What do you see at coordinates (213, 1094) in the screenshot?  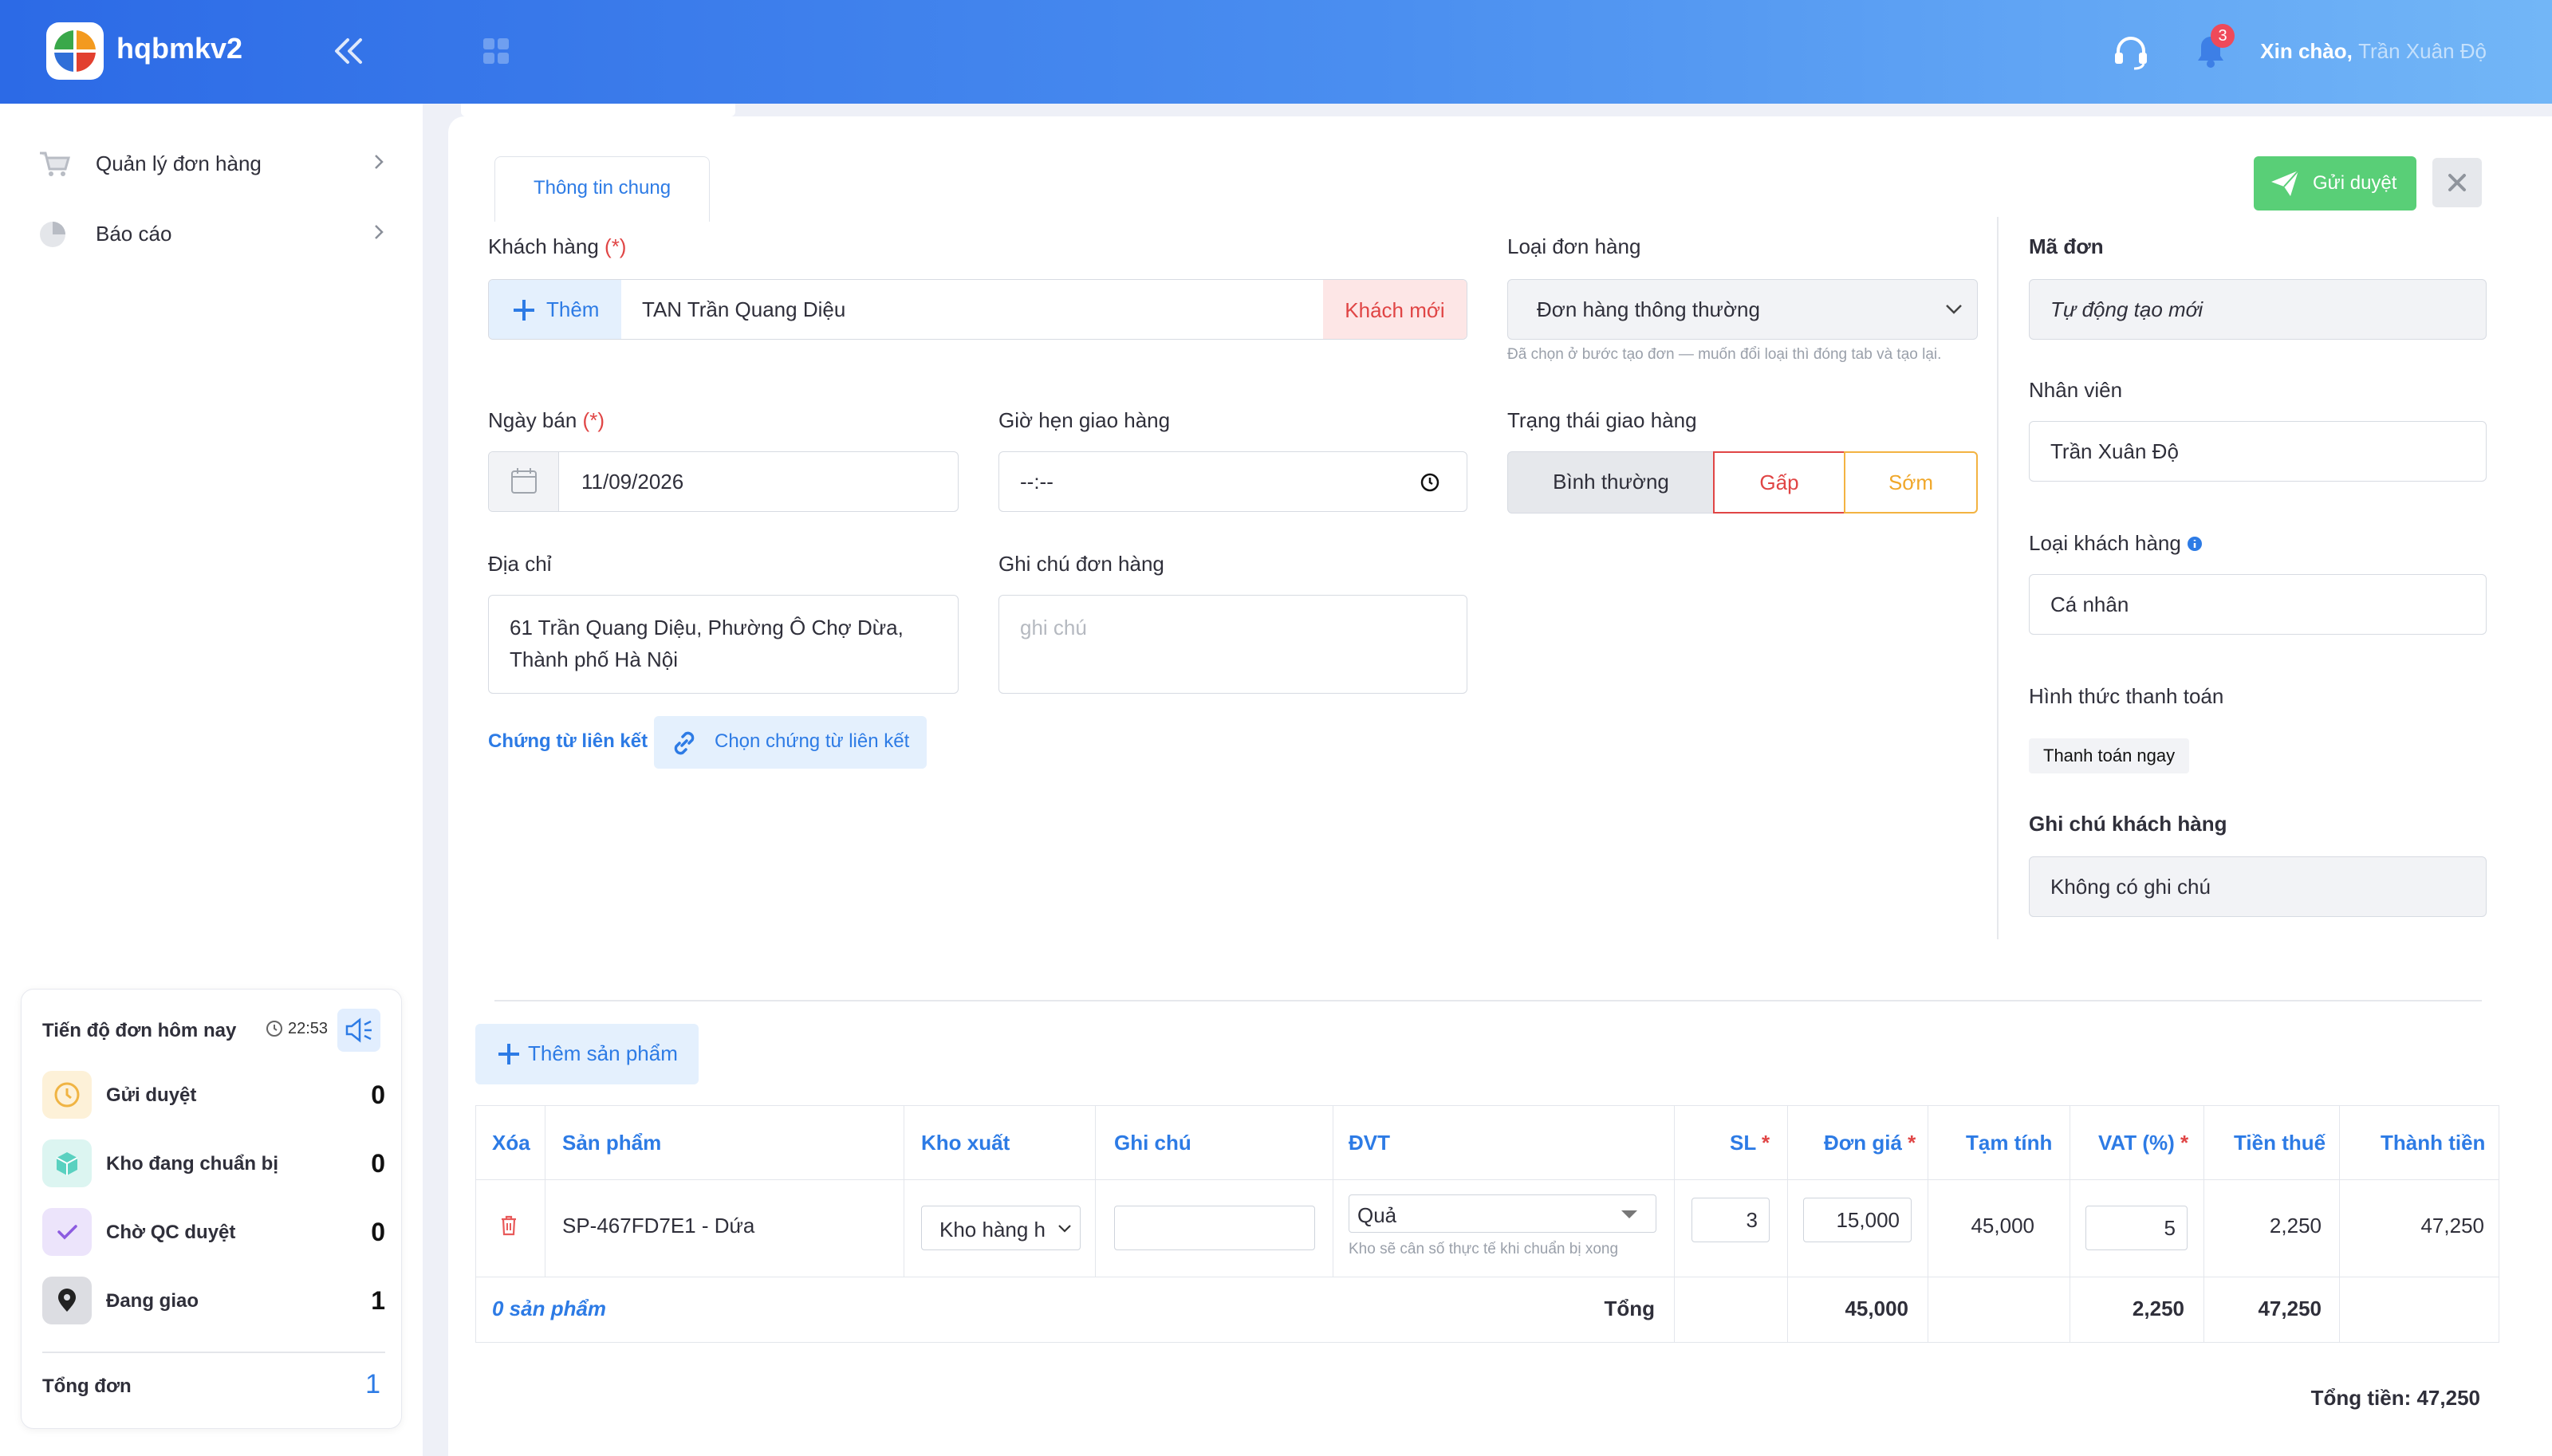 I see `progress-row-pending: Gửi duyệt 0` at bounding box center [213, 1094].